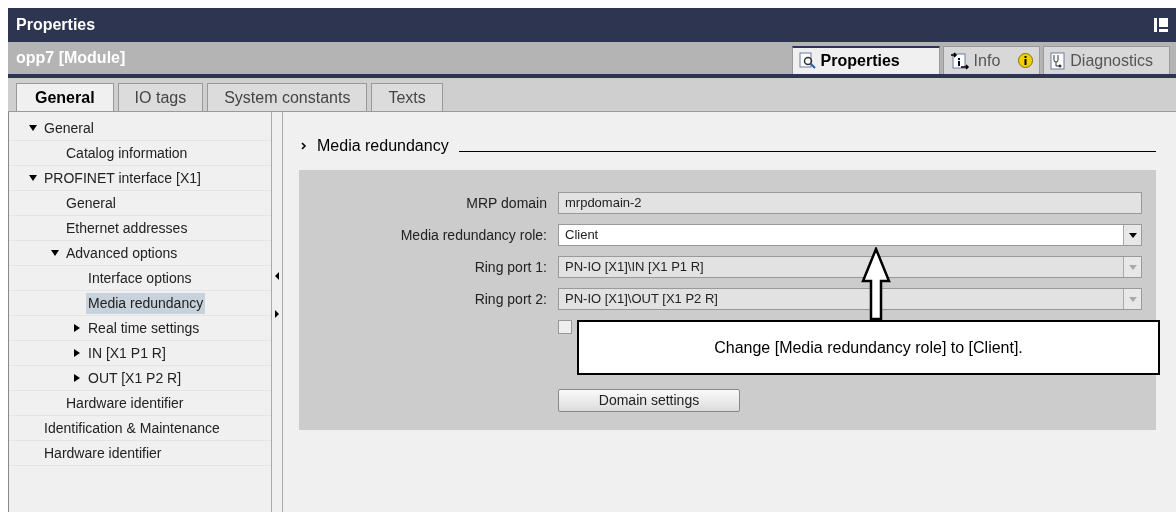 This screenshot has height=512, width=1176. Describe the element at coordinates (876, 284) in the screenshot. I see `up-arrow-icon` at that location.